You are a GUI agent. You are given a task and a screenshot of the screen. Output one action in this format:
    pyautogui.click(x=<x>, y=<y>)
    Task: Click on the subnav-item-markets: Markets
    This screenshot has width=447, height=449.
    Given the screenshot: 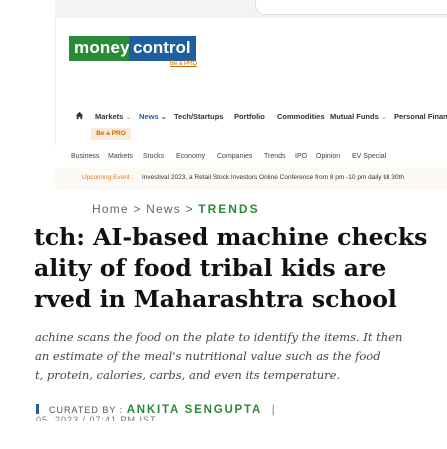 What is the action you would take?
    pyautogui.click(x=120, y=156)
    